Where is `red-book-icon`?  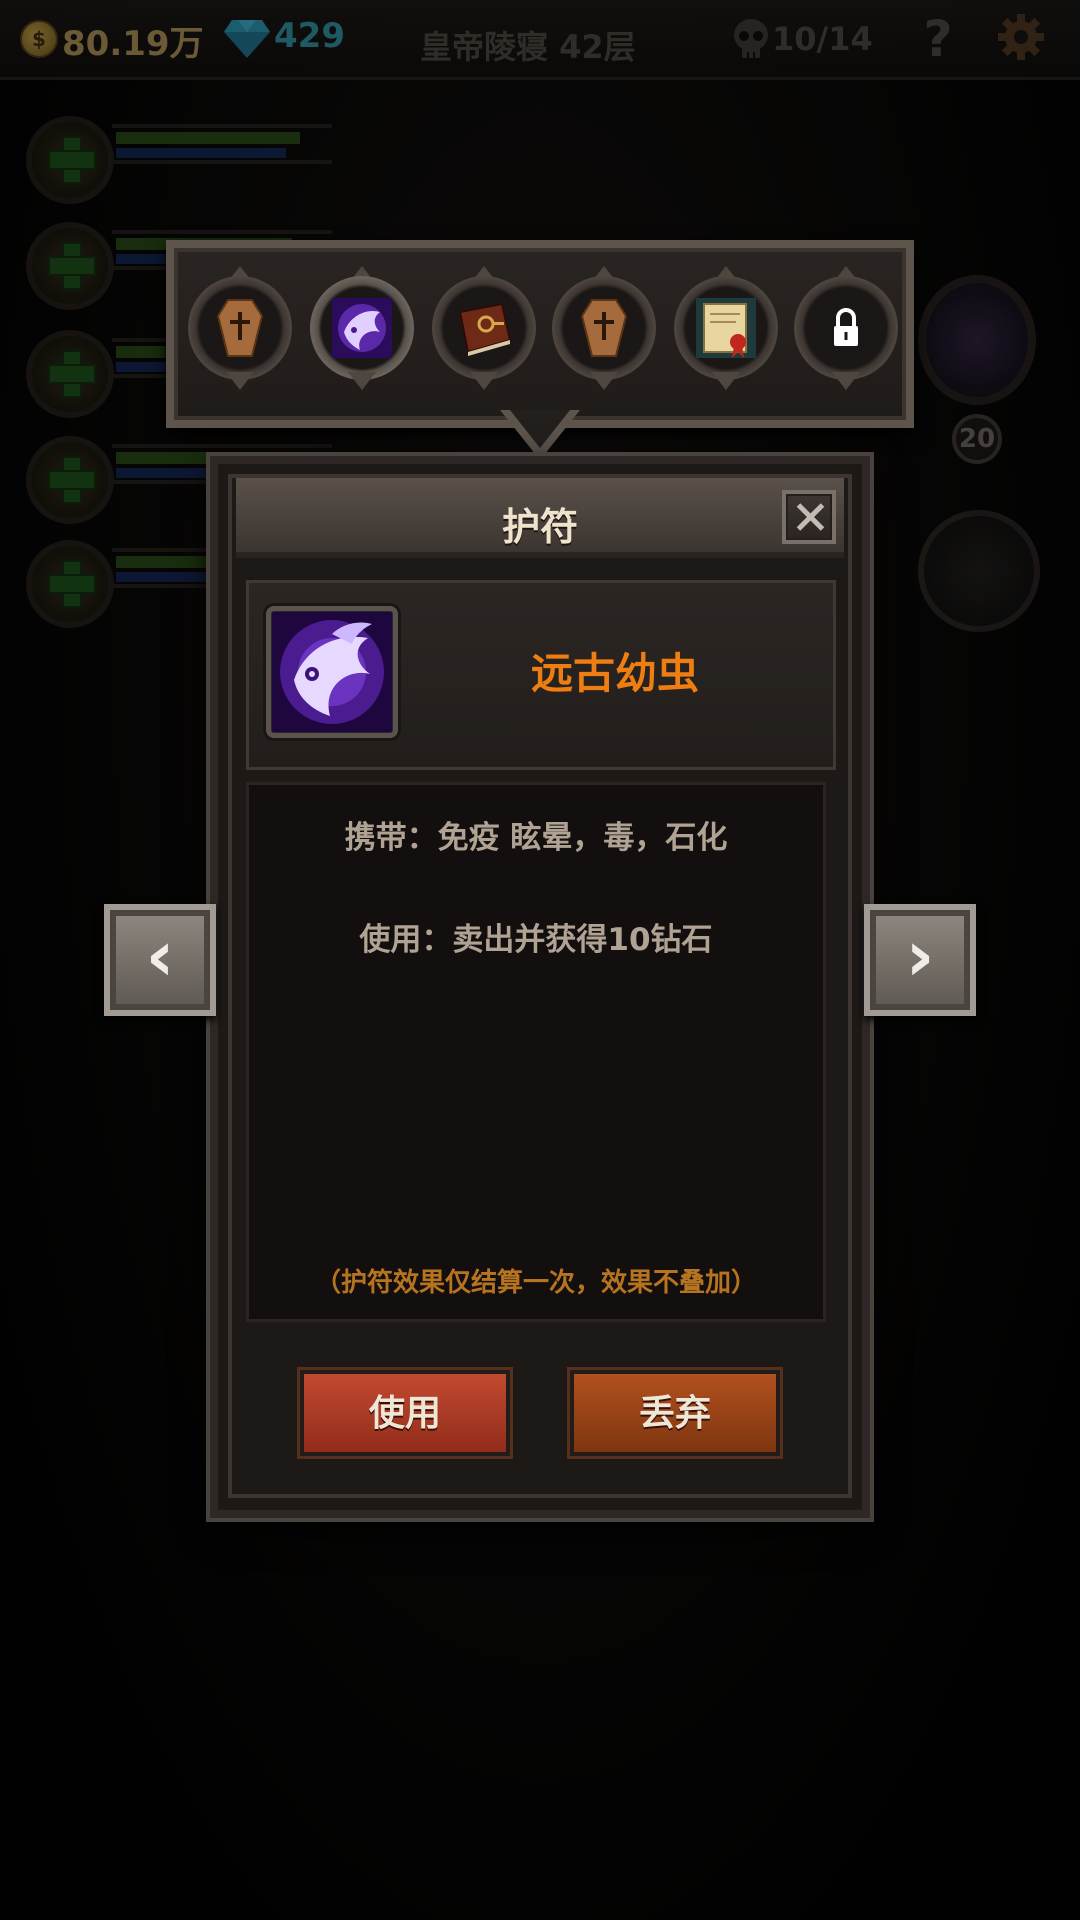
red-book-icon is located at coordinates (485, 329).